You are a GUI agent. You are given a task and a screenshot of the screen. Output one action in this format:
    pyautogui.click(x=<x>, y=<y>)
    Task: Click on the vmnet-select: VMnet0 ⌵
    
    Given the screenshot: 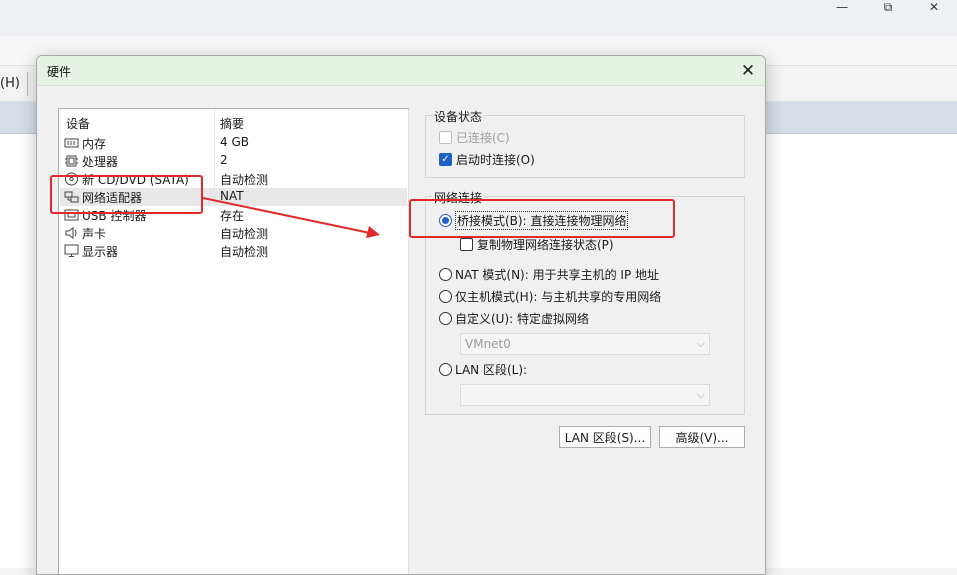 What is the action you would take?
    pyautogui.click(x=585, y=344)
    